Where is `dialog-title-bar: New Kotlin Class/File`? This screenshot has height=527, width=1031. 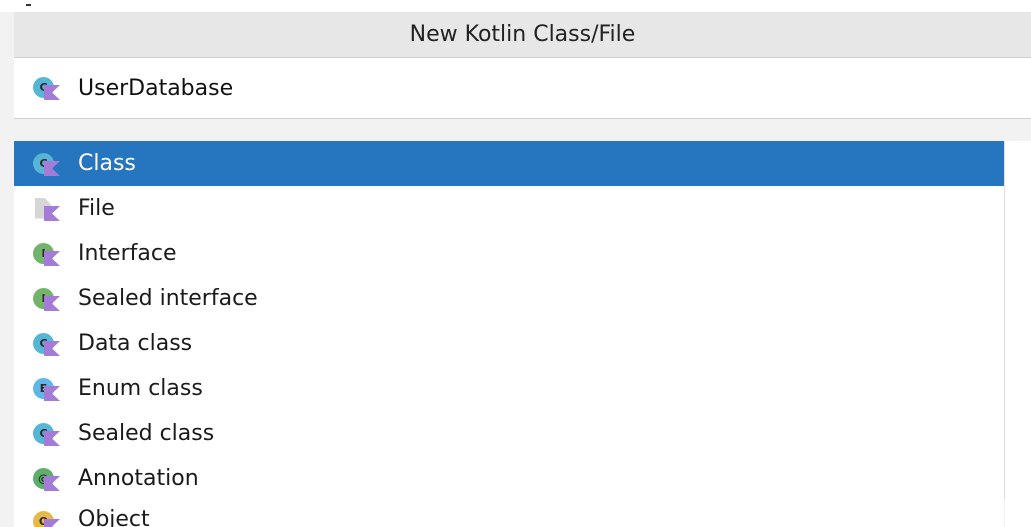 dialog-title-bar: New Kotlin Class/File is located at coordinates (522, 35).